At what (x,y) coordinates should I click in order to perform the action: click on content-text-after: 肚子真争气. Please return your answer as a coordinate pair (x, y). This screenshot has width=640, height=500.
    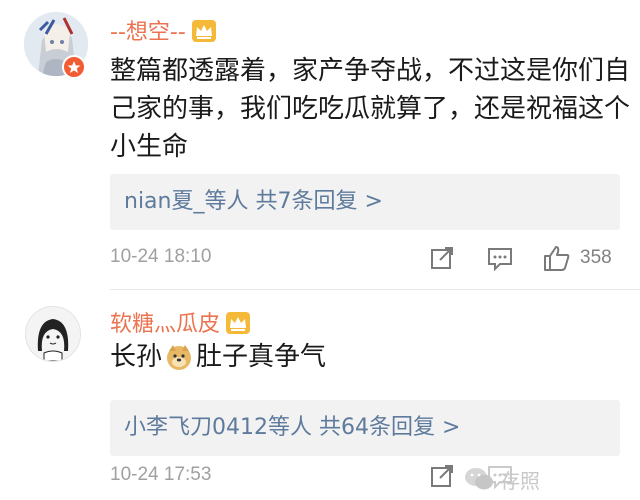
    Looking at the image, I should click on (261, 357).